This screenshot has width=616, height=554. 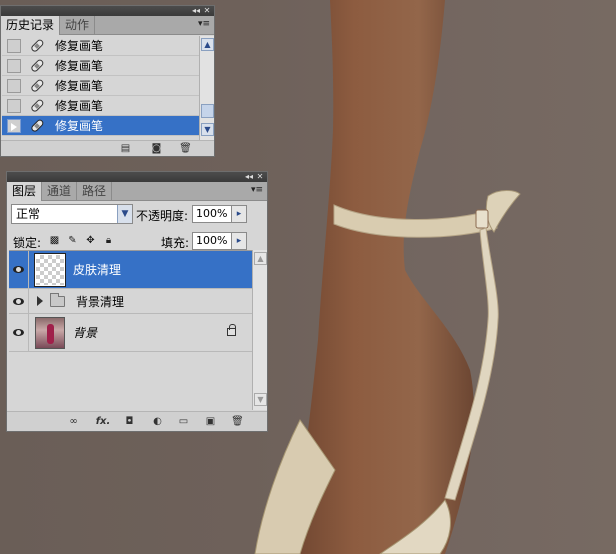 What do you see at coordinates (72, 214) in the screenshot?
I see `blend-mode-select: 正常 ▼` at bounding box center [72, 214].